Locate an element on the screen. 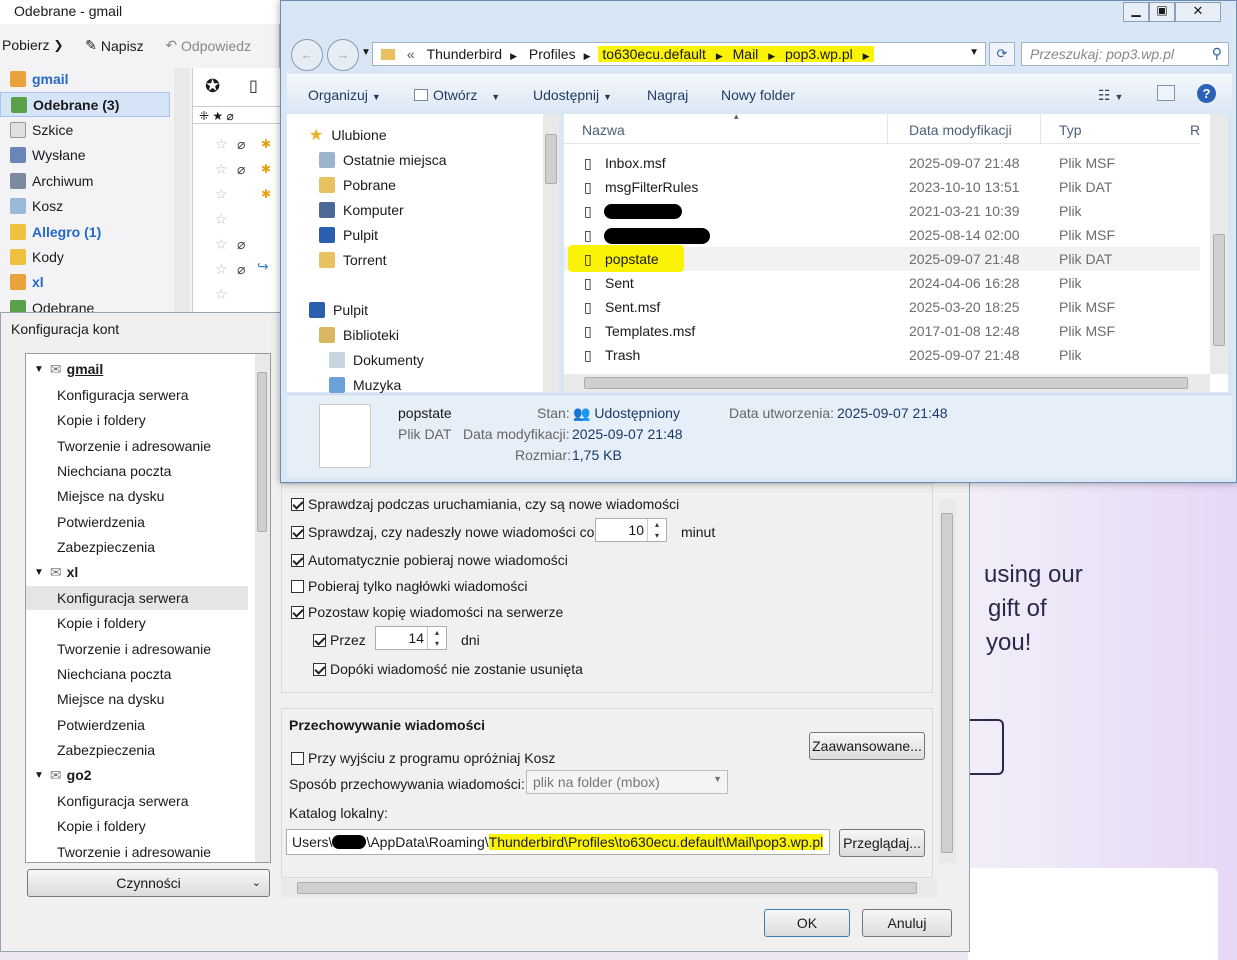 This screenshot has height=960, width=1237. reply-button: ↶ Odpowiedz is located at coordinates (208, 45).